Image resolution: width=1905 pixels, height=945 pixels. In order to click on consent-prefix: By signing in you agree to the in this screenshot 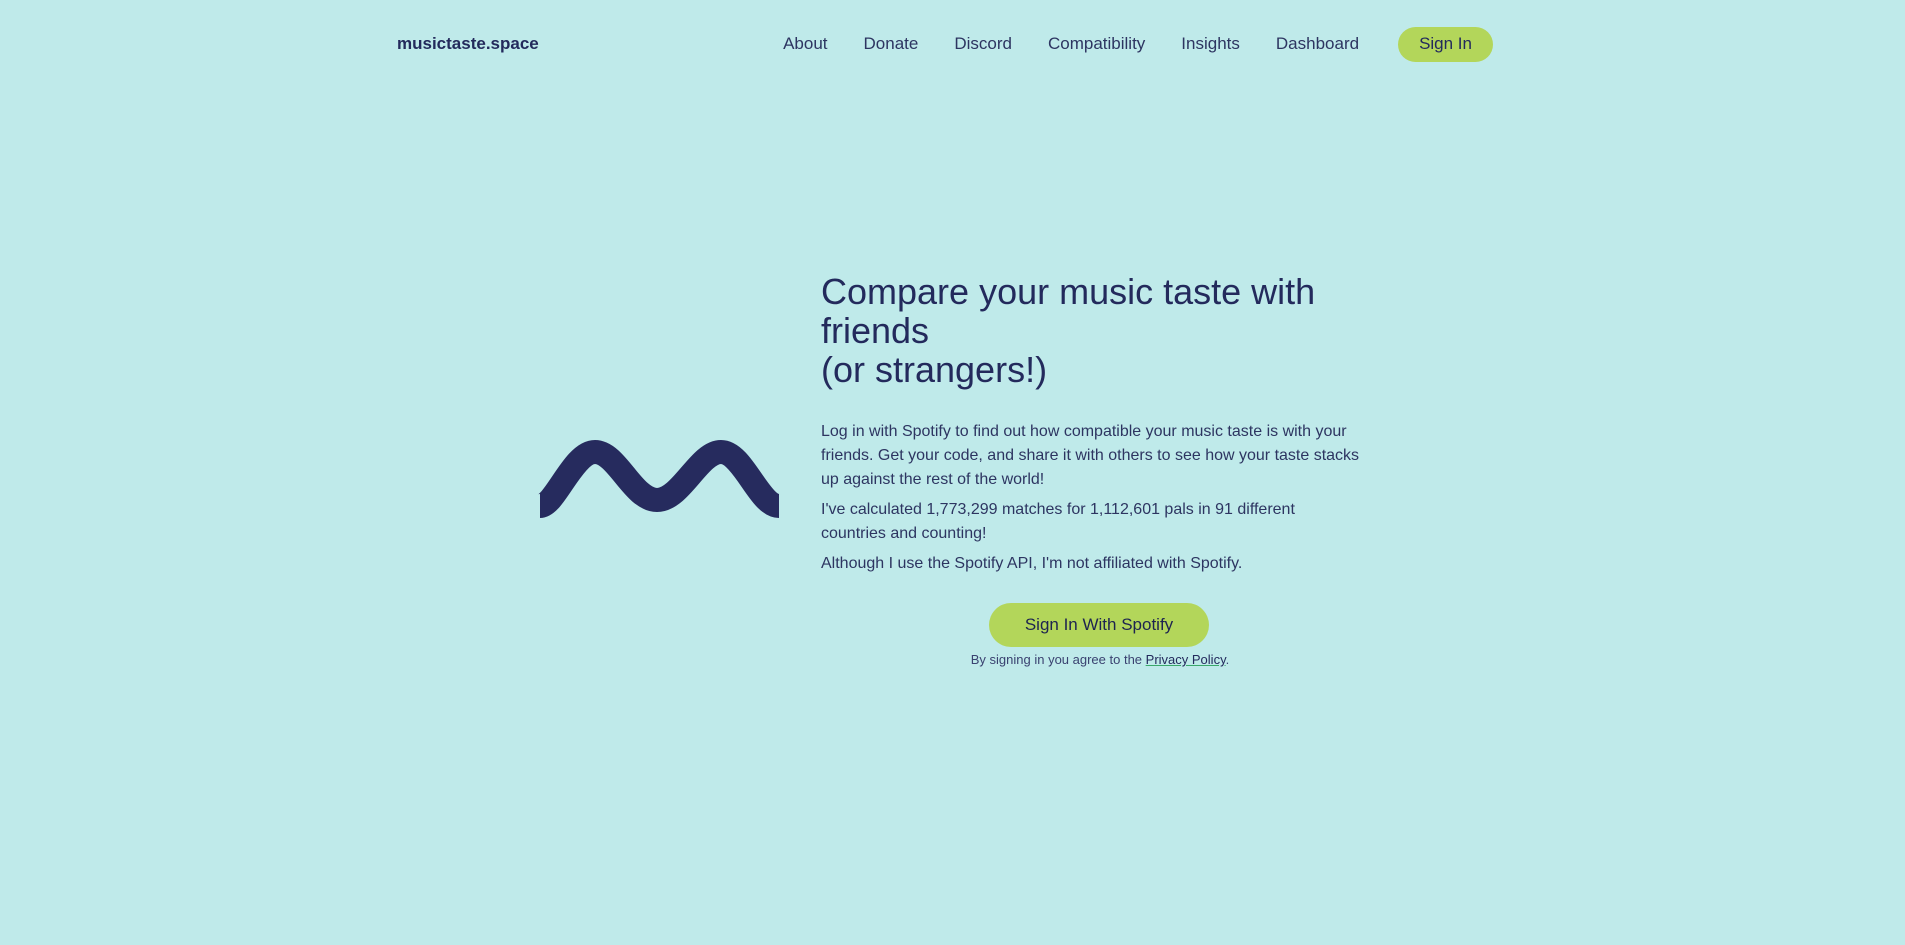, I will do `click(1056, 659)`.